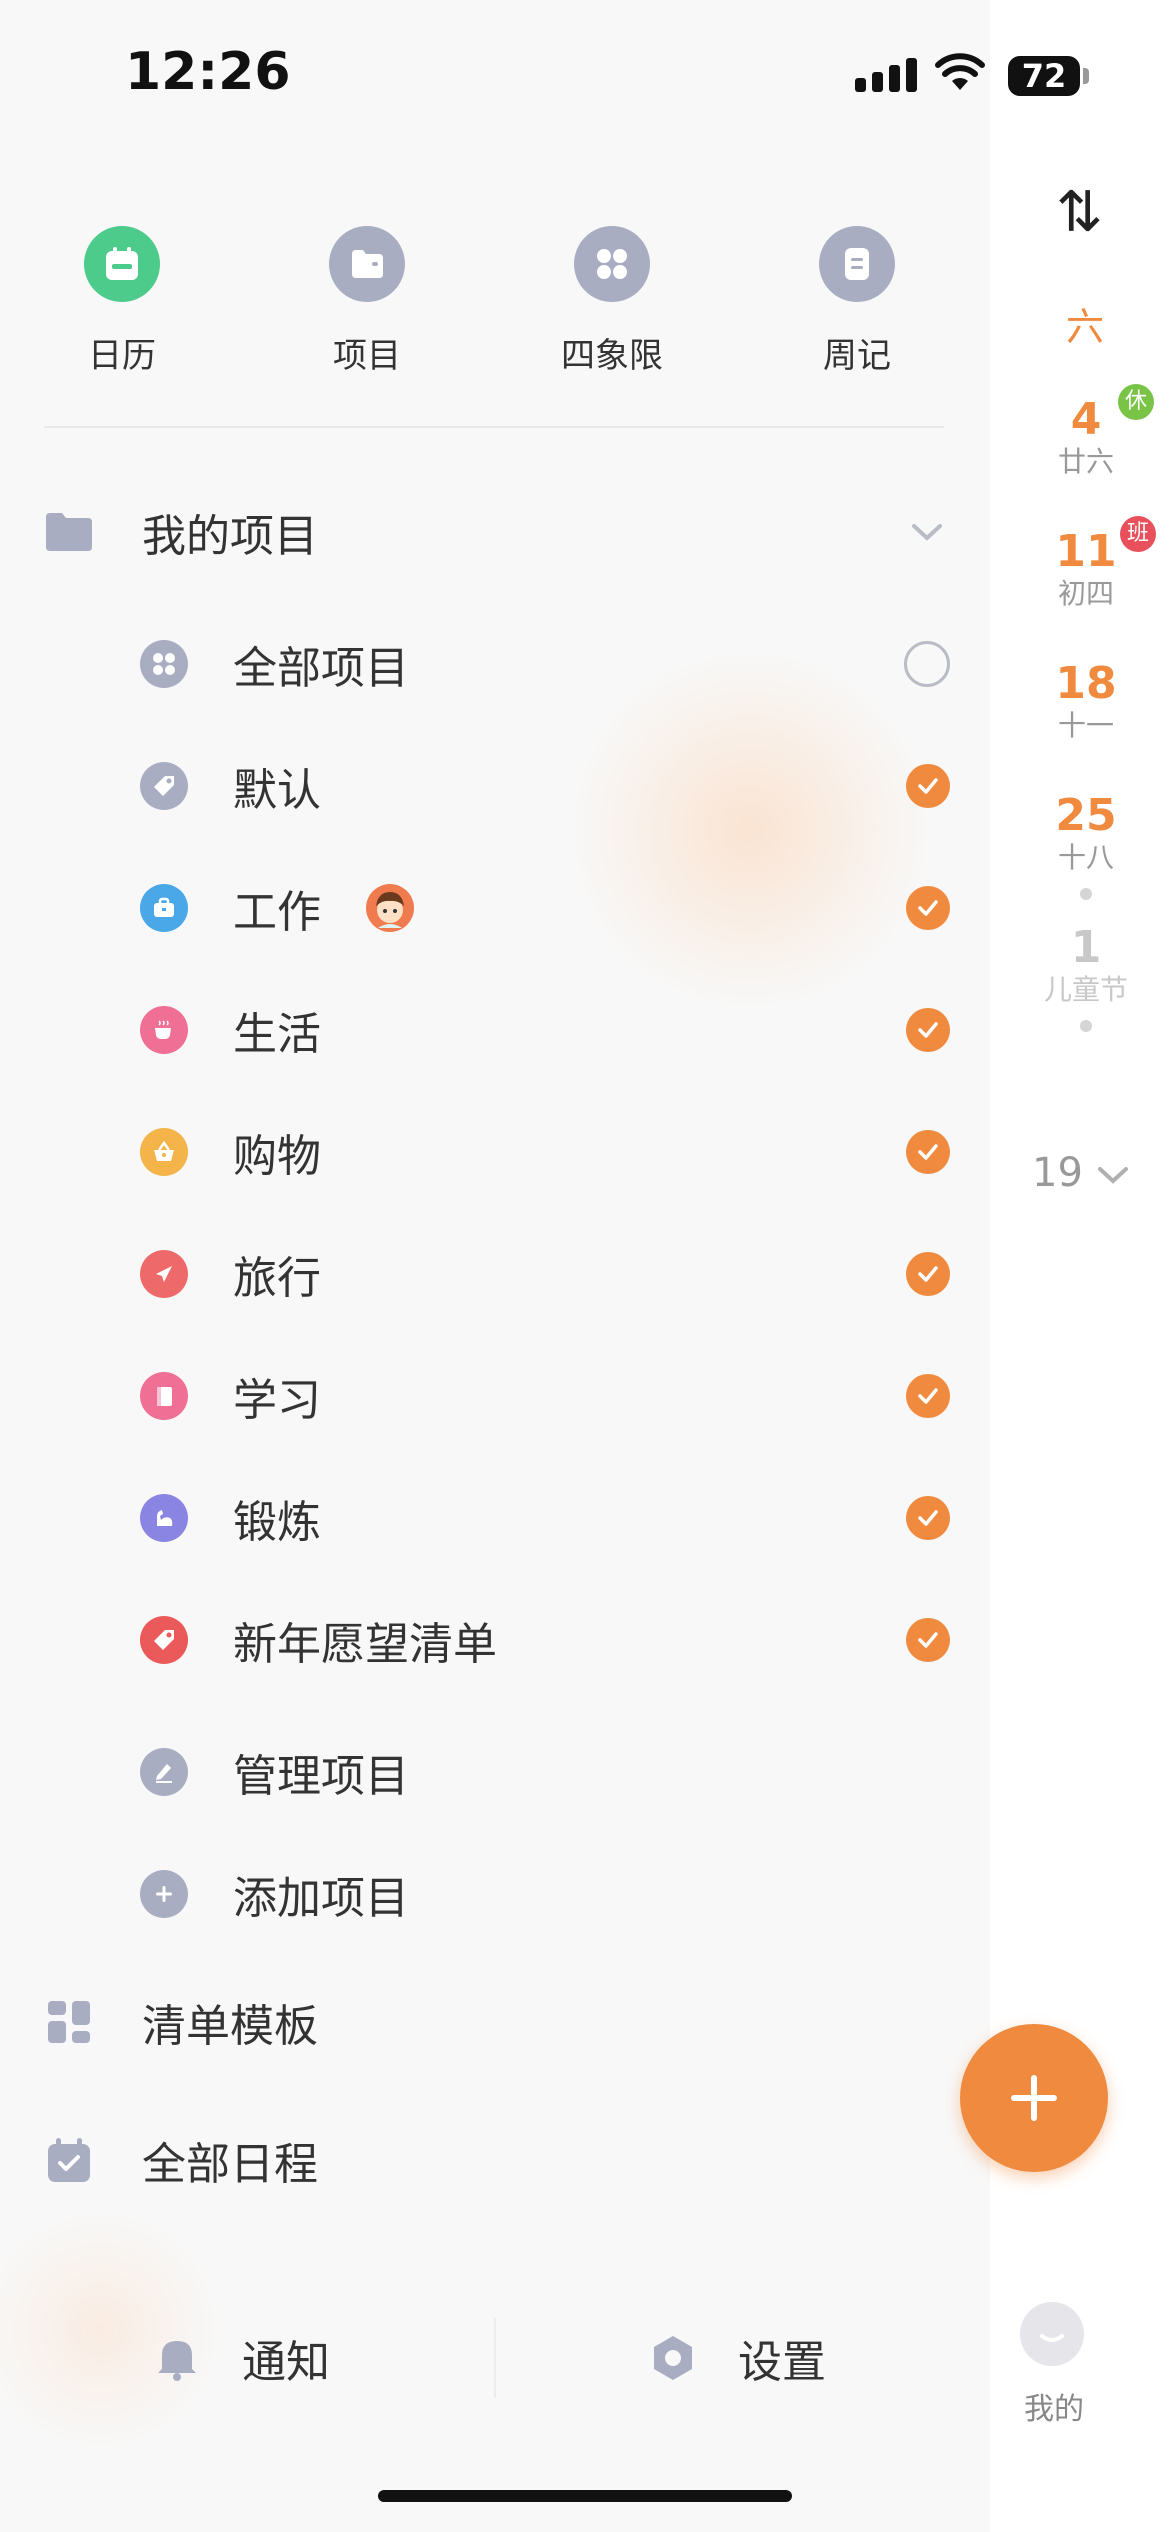 This screenshot has width=1170, height=2532. What do you see at coordinates (122, 264) in the screenshot?
I see `calendar-icon` at bounding box center [122, 264].